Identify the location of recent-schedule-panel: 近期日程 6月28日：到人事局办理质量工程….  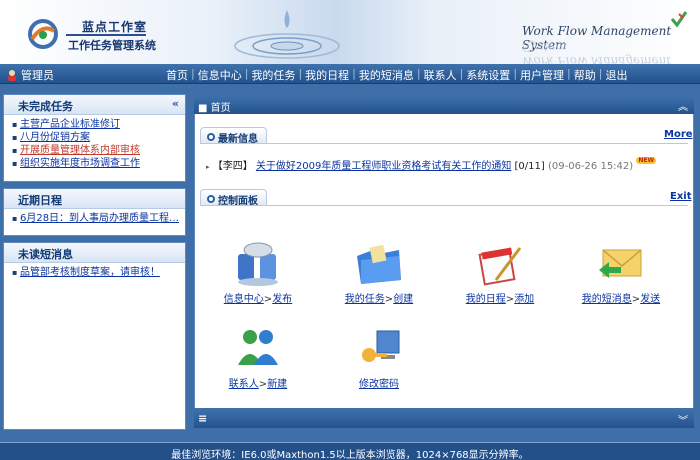
(94, 212).